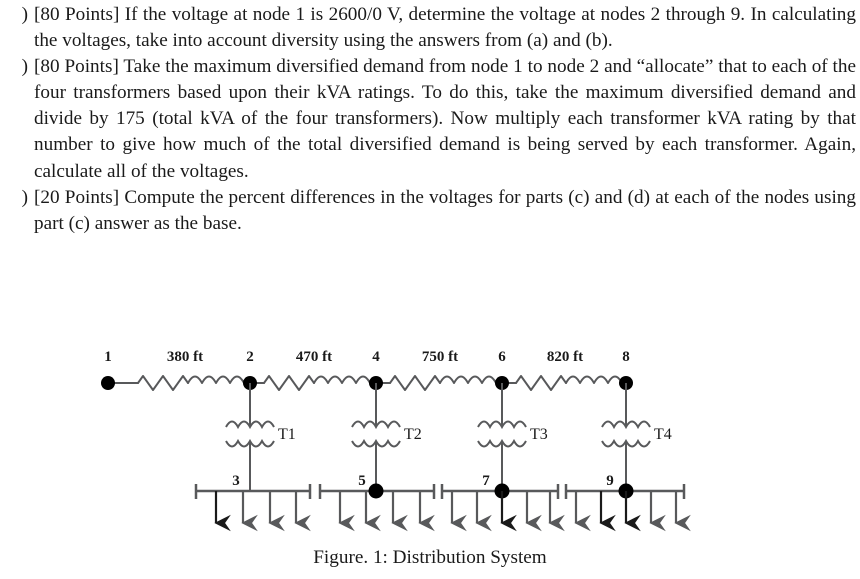 This screenshot has height=579, width=860. Describe the element at coordinates (539, 434) in the screenshot. I see `transformer-label-T3: T3` at that location.